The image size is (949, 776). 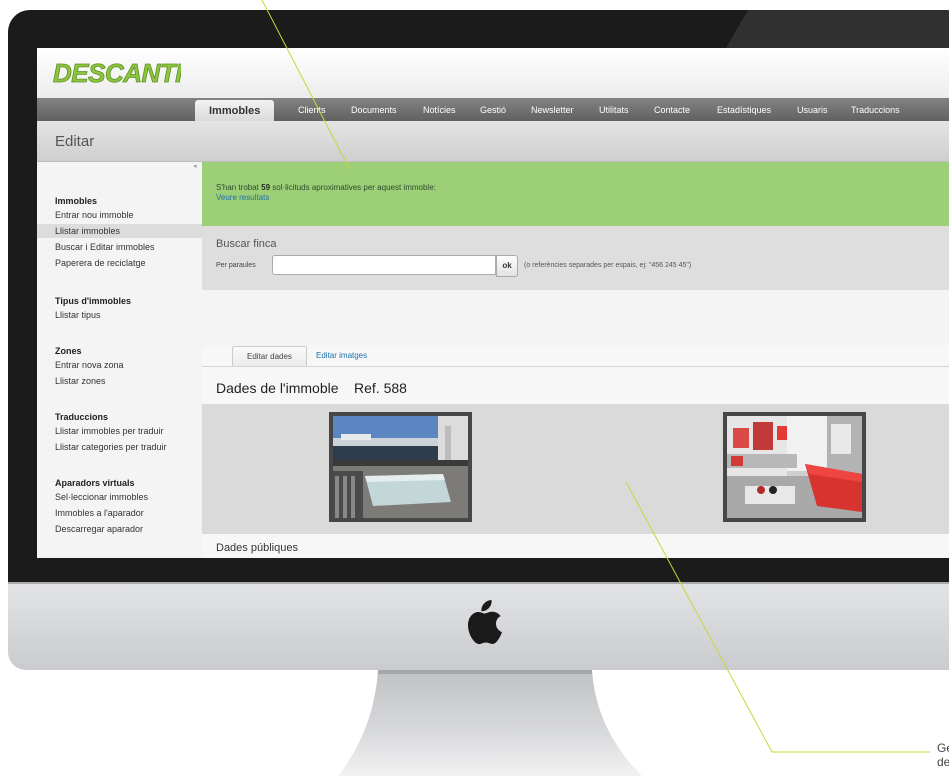 What do you see at coordinates (812, 111) in the screenshot?
I see `nav-tab-usuaris: Usuaris` at bounding box center [812, 111].